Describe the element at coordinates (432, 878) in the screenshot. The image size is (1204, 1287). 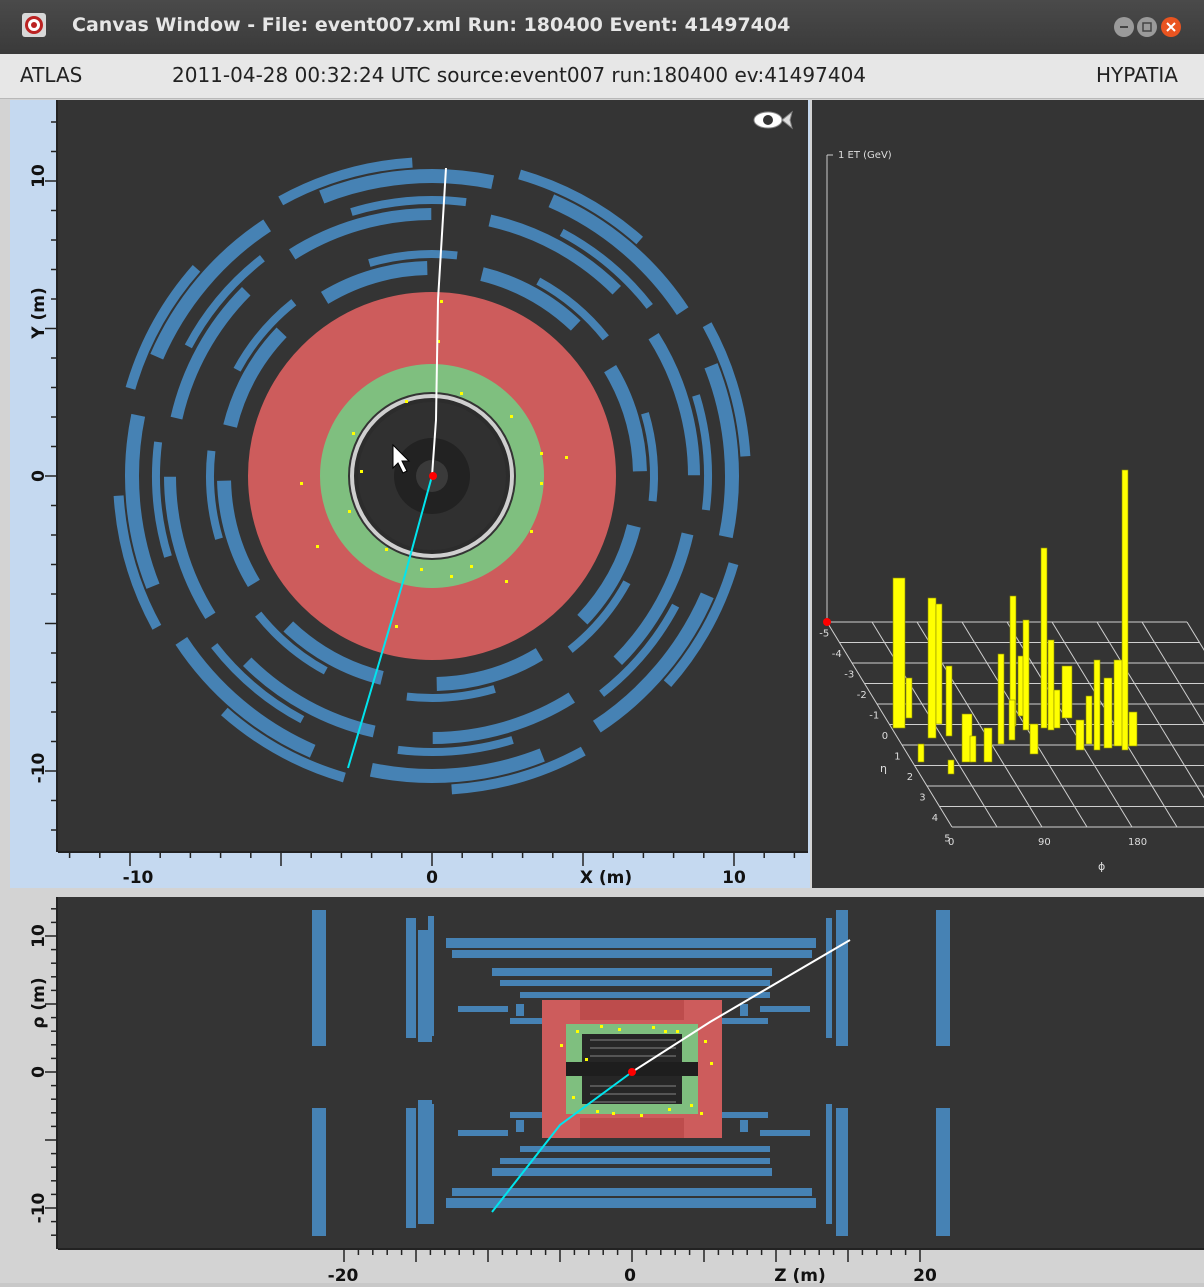
I see `x-tick-label: 0` at that location.